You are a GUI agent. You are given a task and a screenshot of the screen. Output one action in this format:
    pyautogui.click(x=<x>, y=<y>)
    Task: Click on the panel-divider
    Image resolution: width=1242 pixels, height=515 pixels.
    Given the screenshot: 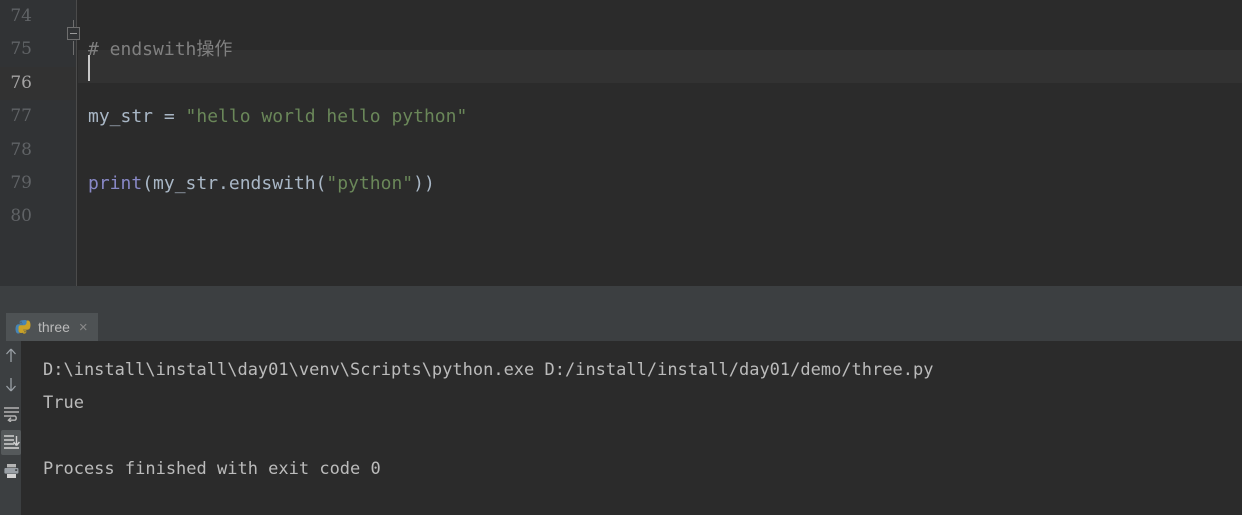 What is the action you would take?
    pyautogui.click(x=621, y=299)
    